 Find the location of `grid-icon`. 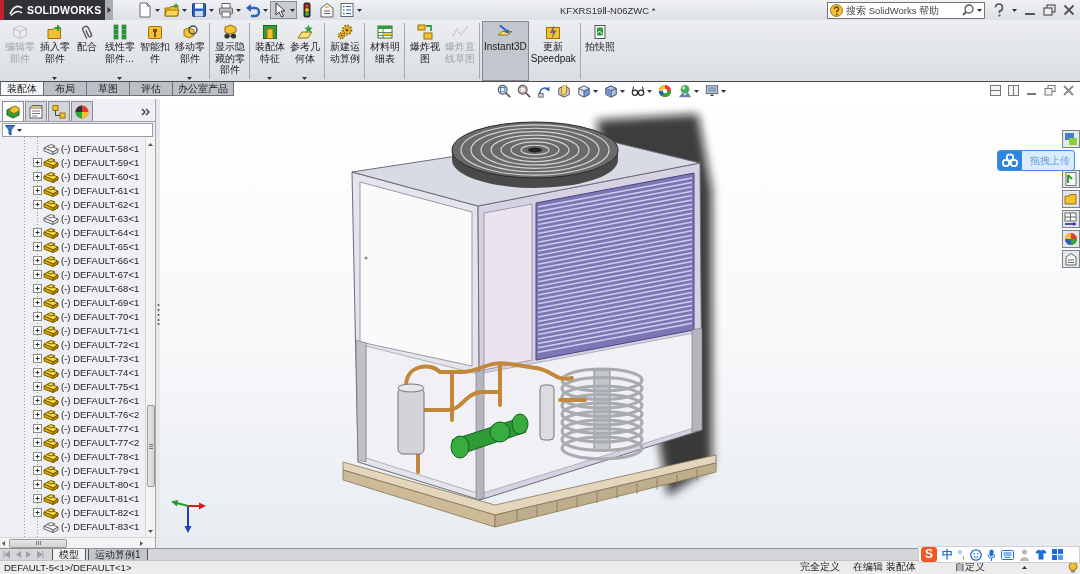

grid-icon is located at coordinates (1057, 554).